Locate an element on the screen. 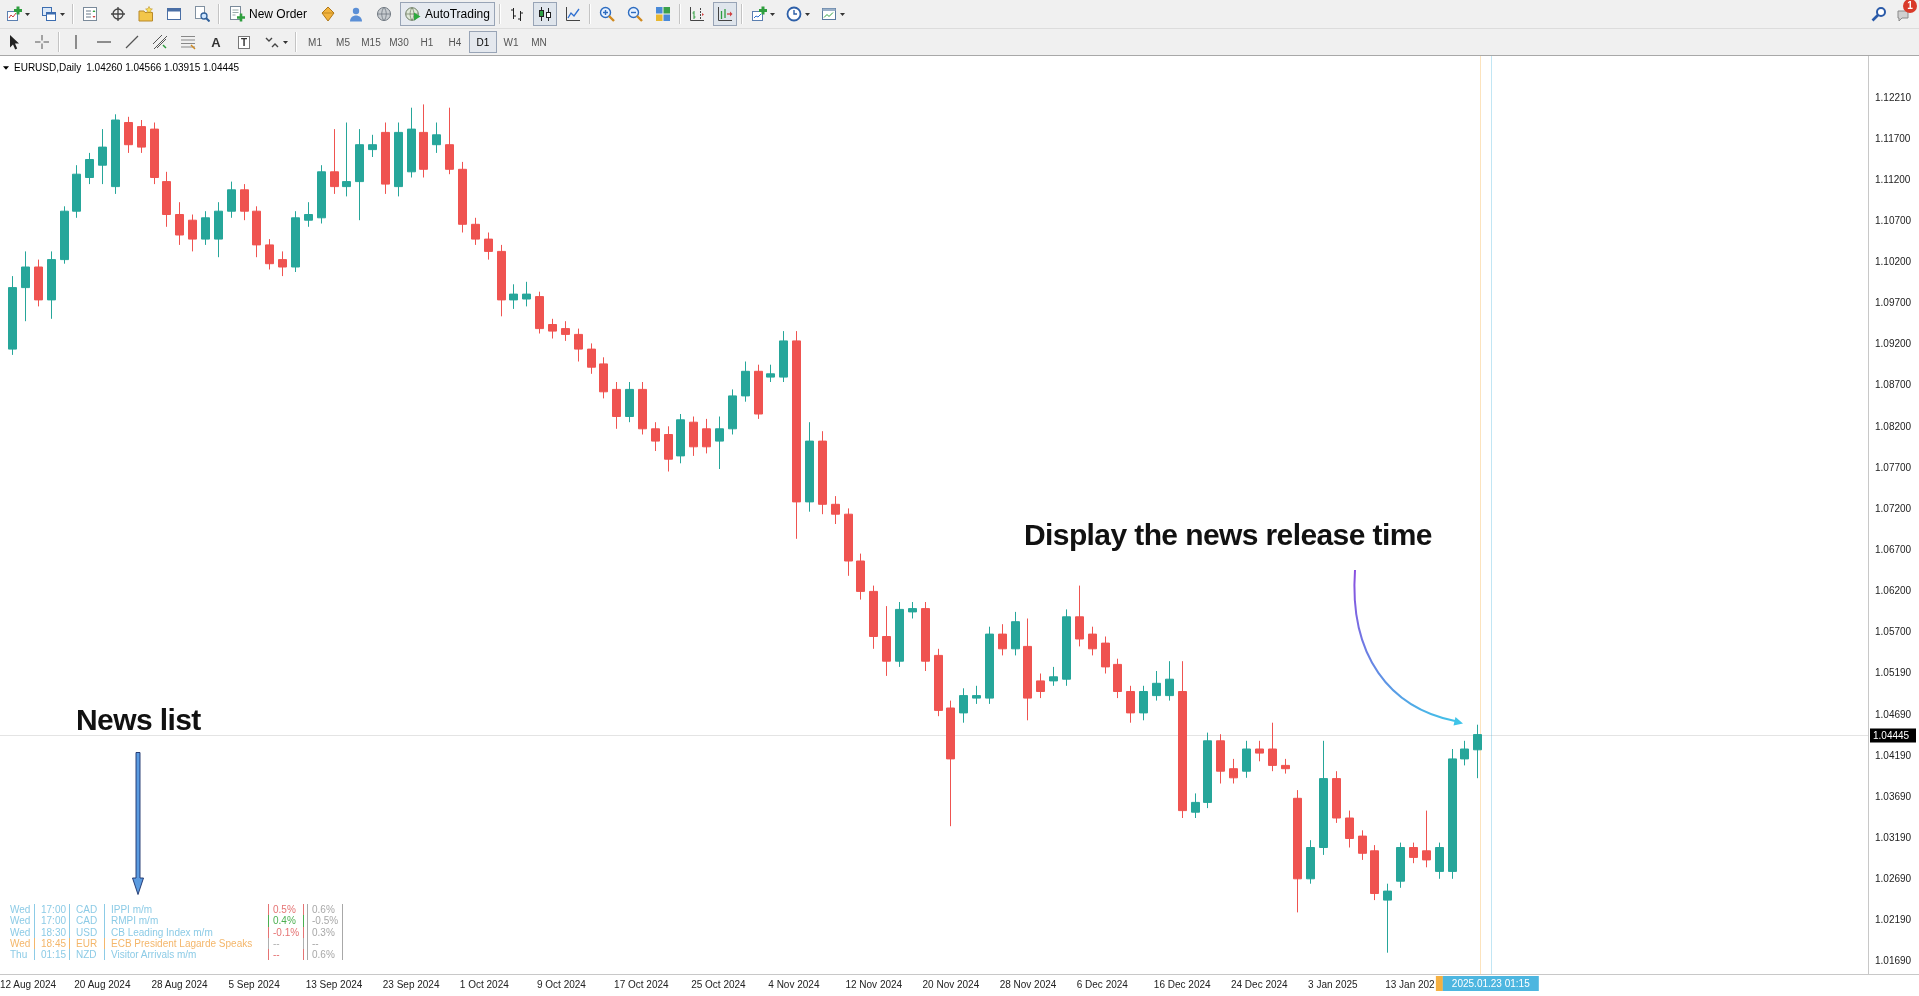 Image resolution: width=1919 pixels, height=996 pixels. parallel-lines-icon is located at coordinates (160, 42).